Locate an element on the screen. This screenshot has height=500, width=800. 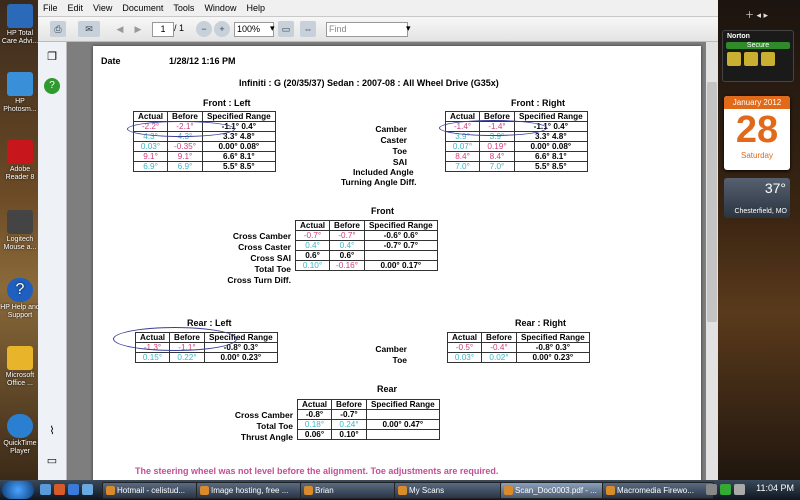
table-row: -0.7° -0.7° -0.6° 0.6° is located at coordinates (366, 235).